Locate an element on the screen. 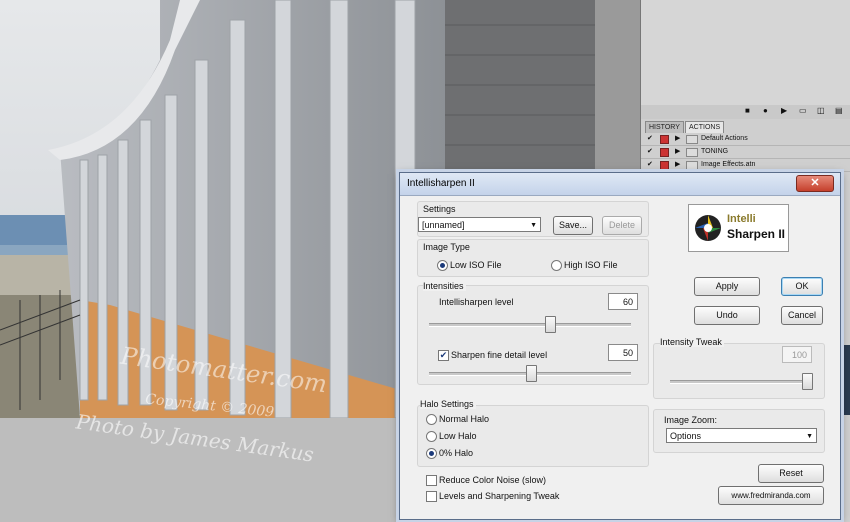 Image resolution: width=850 pixels, height=522 pixels. intellisharpen-level-track is located at coordinates (530, 325).